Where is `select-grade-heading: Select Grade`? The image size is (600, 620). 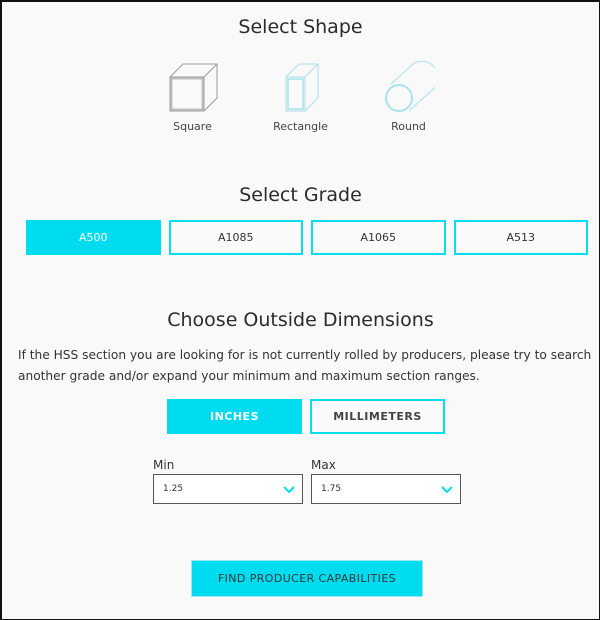
select-grade-heading: Select Grade is located at coordinates (300, 195).